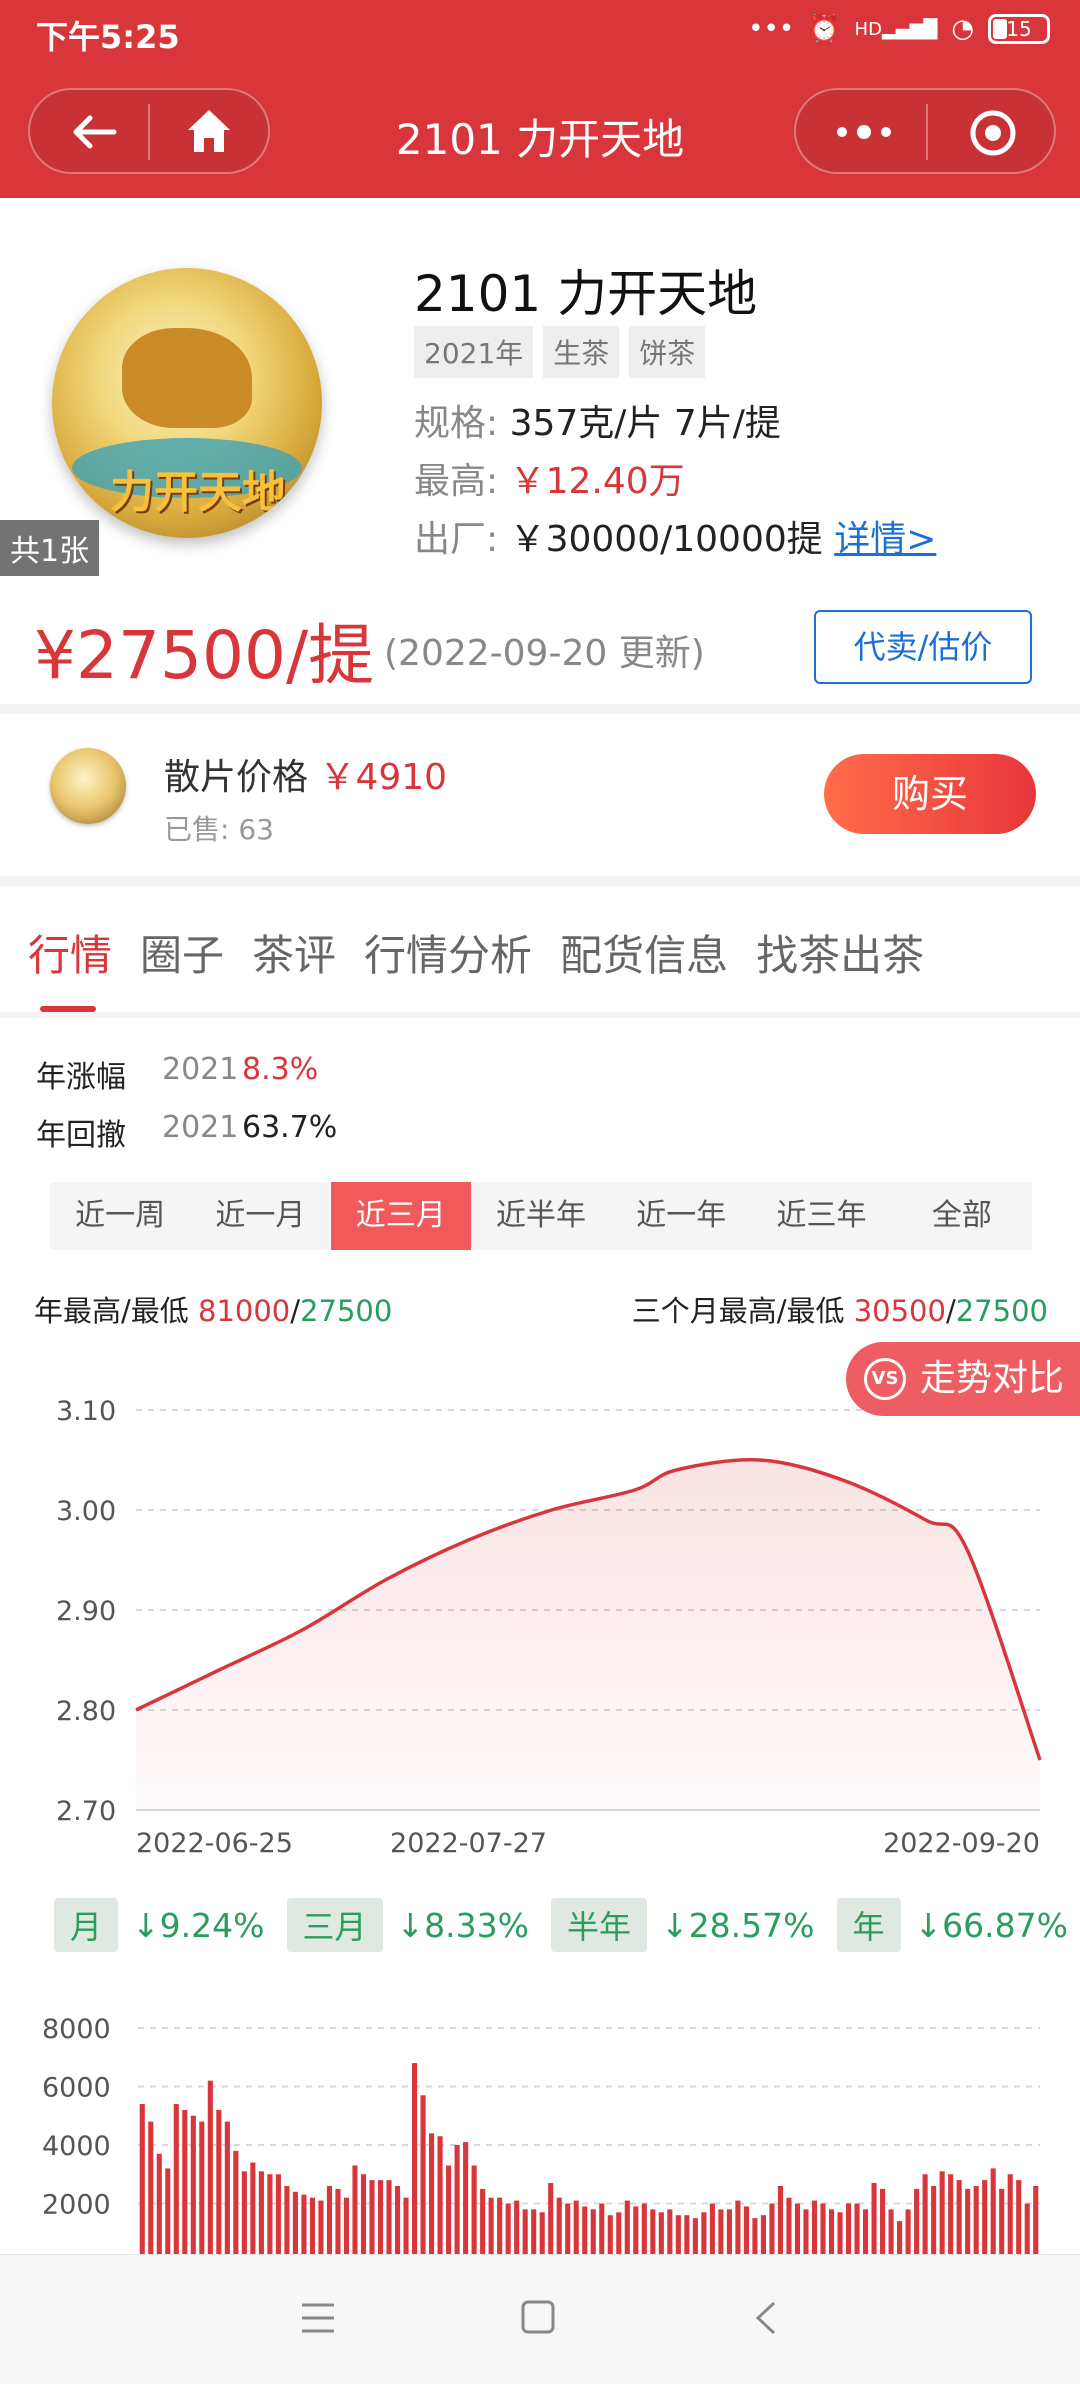 Image resolution: width=1080 pixels, height=2384 pixels. What do you see at coordinates (540, 1015) in the screenshot?
I see `tab-divider` at bounding box center [540, 1015].